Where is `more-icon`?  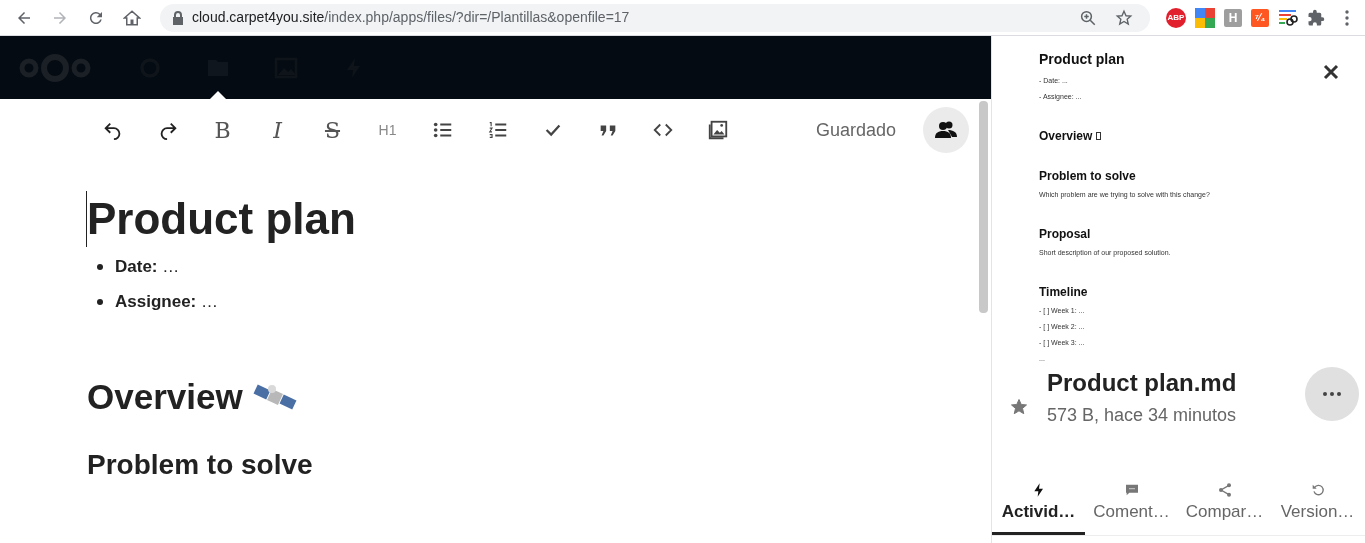
more-icon is located at coordinates (1332, 394).